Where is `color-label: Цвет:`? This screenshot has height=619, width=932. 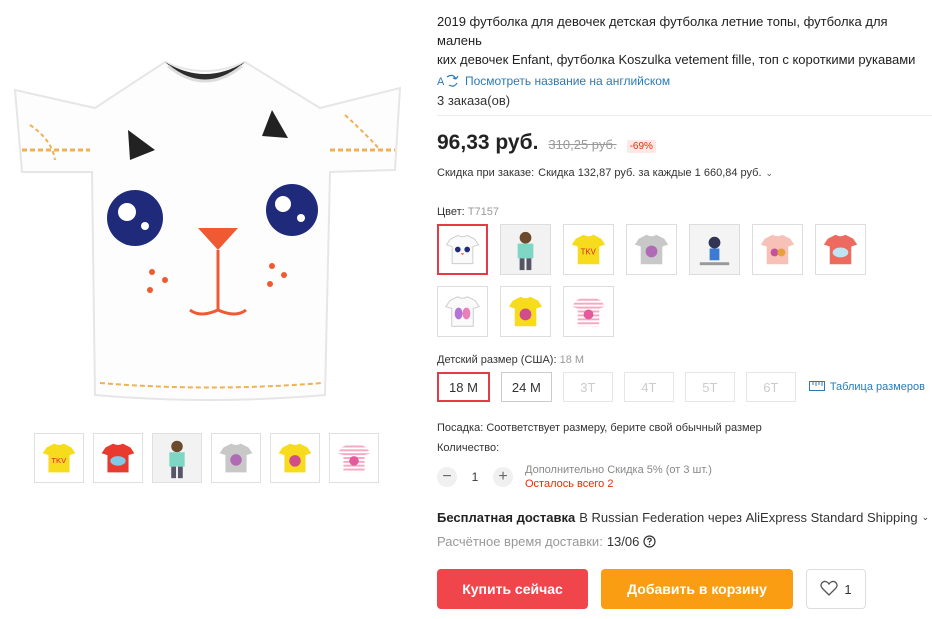
color-label: Цвет: is located at coordinates (451, 212).